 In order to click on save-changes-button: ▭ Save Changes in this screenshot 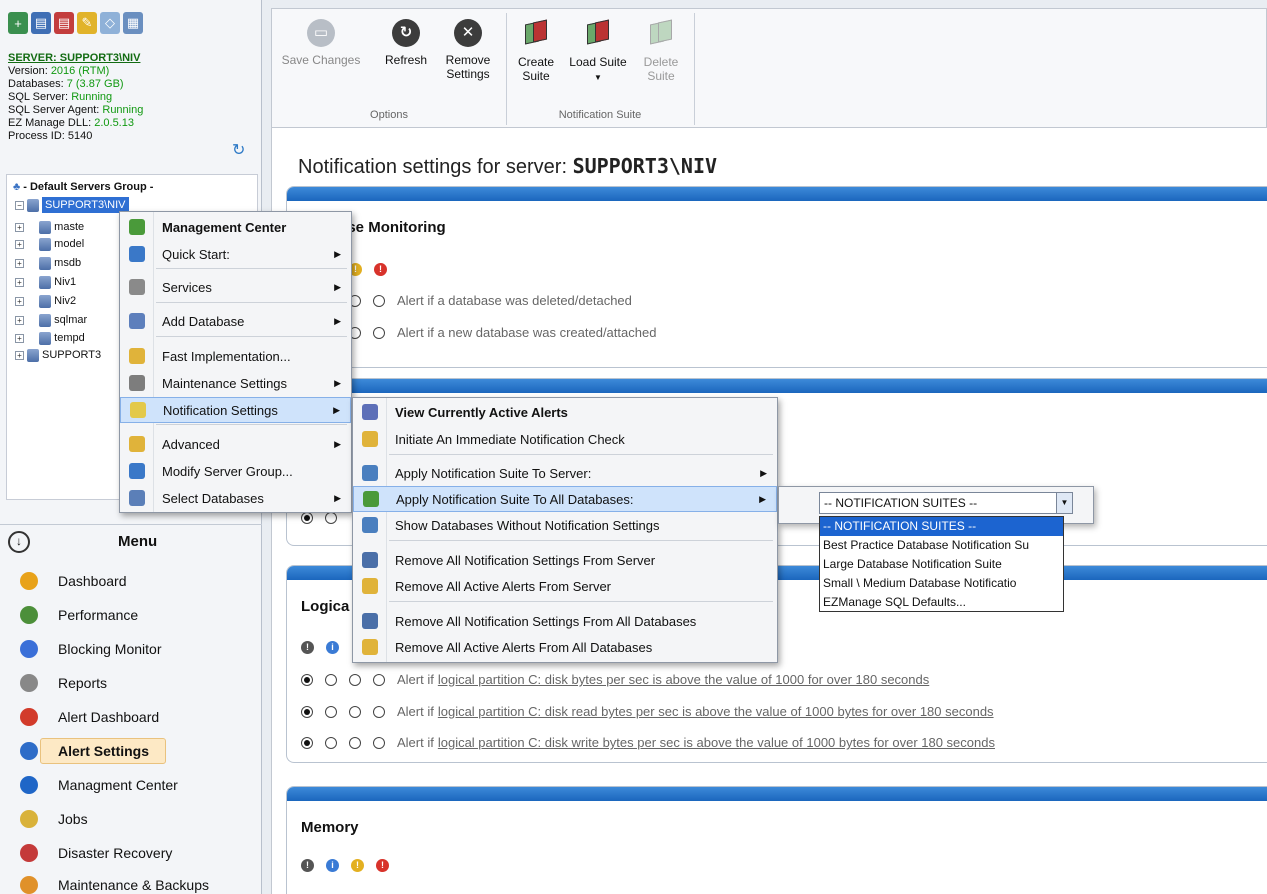, I will do `click(321, 43)`.